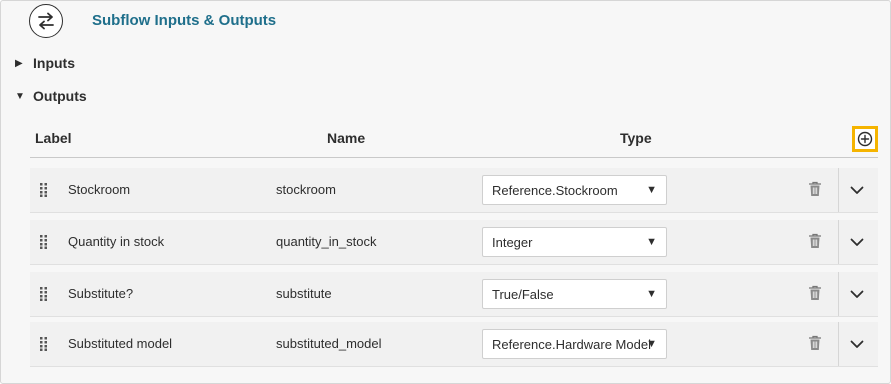 The height and width of the screenshot is (384, 891). I want to click on plus-circle-icon, so click(865, 139).